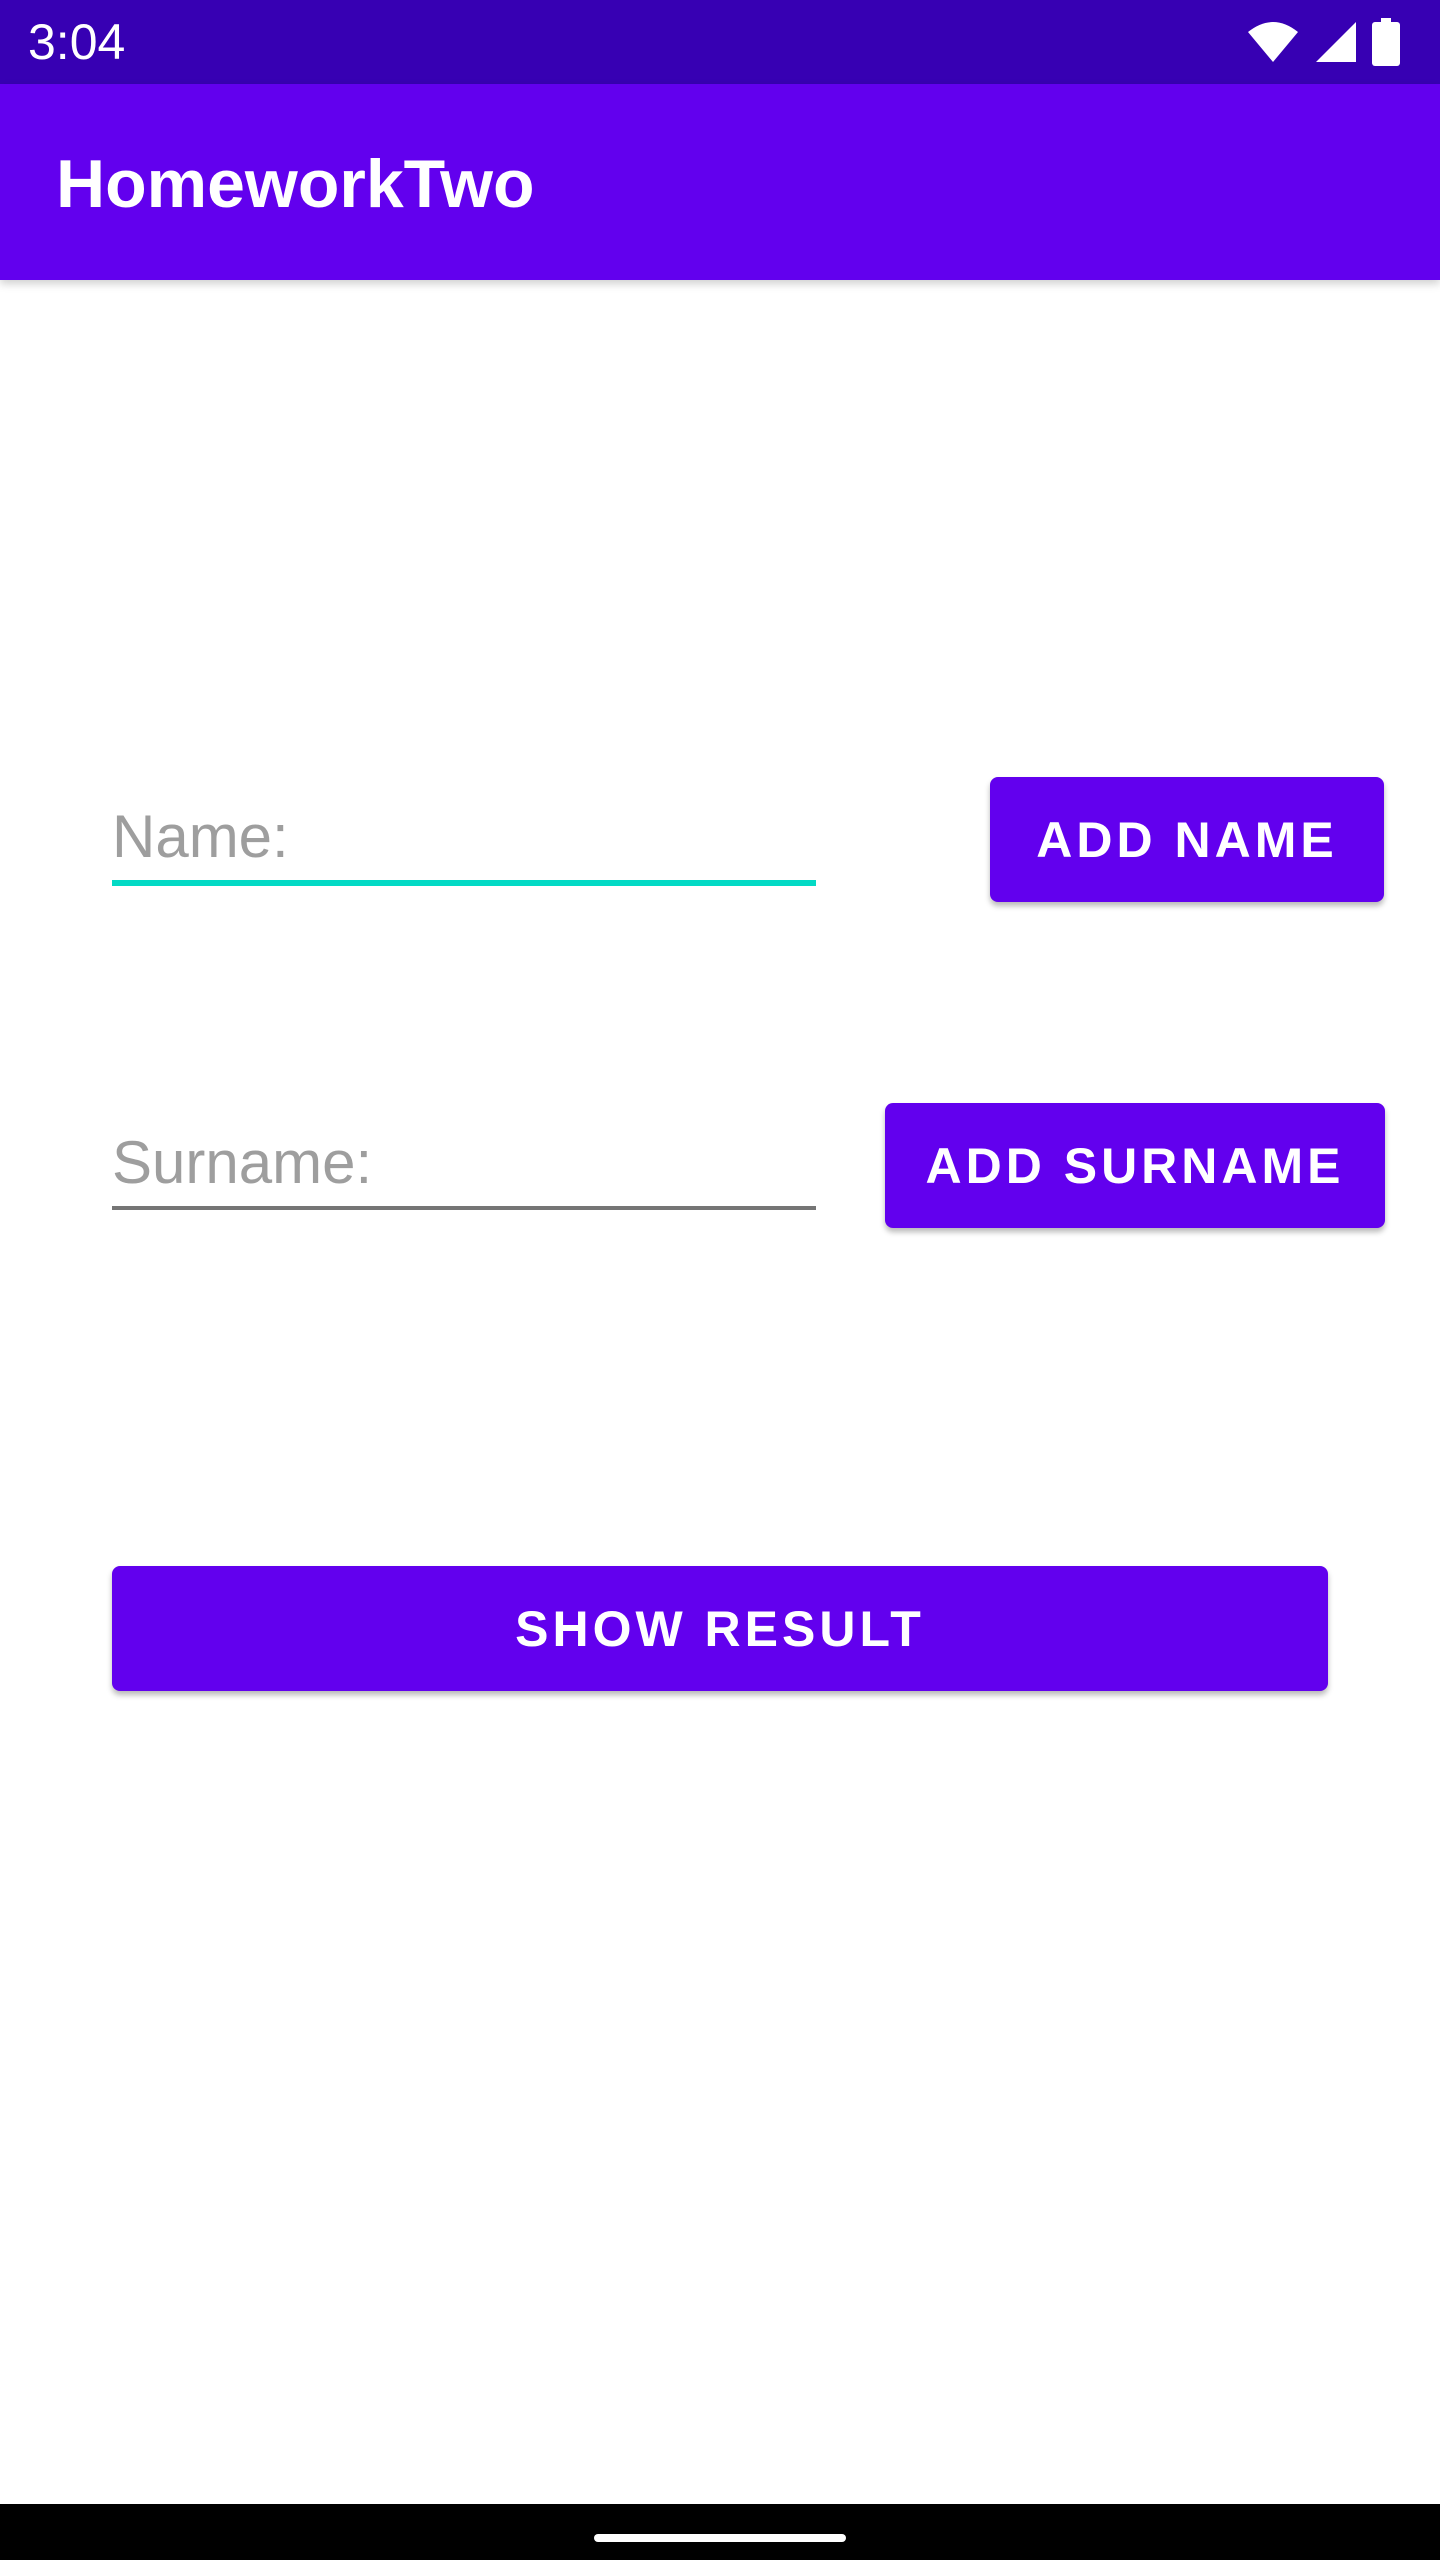 The width and height of the screenshot is (1440, 2560). I want to click on status-time: 3:04, so click(77, 42).